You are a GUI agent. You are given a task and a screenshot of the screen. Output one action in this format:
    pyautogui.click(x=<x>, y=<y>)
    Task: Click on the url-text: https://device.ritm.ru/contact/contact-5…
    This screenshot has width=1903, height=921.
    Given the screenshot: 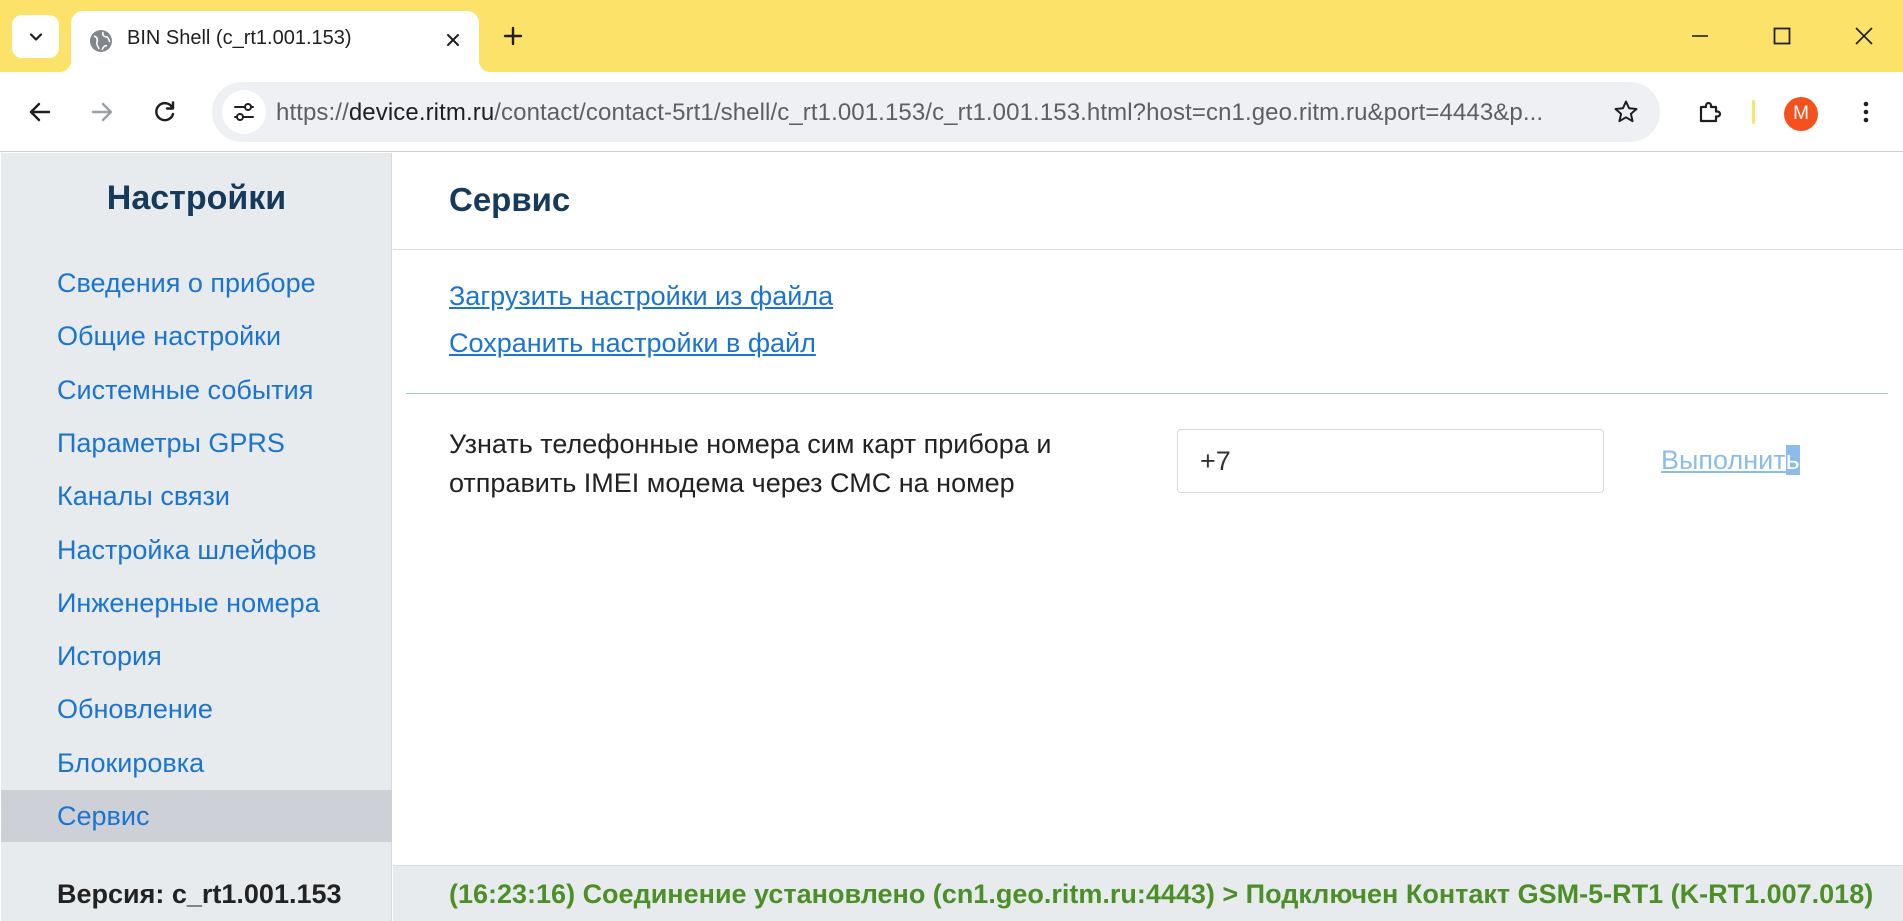 What is the action you would take?
    pyautogui.click(x=926, y=113)
    